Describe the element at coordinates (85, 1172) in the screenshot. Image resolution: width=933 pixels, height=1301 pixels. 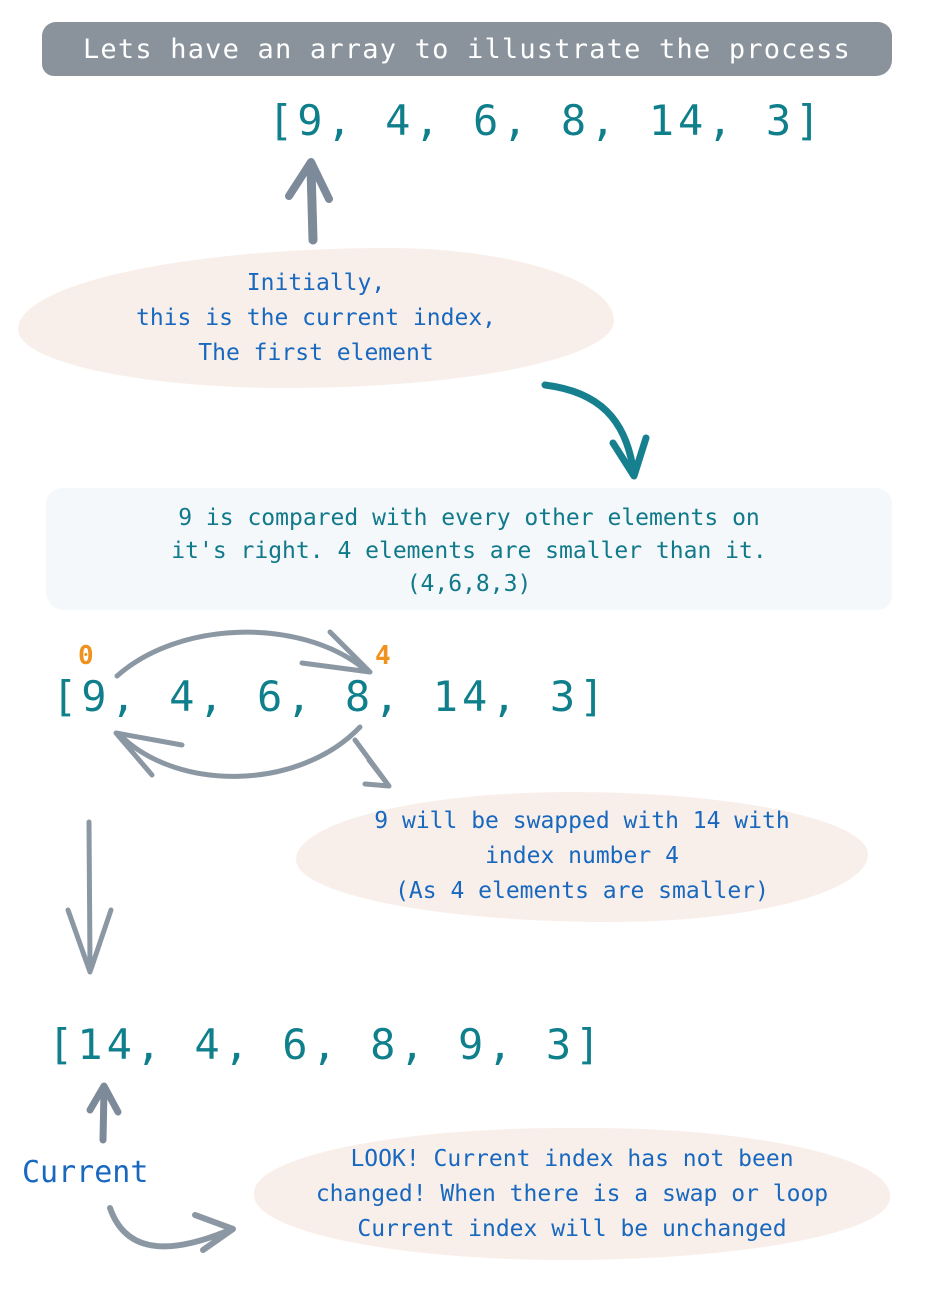
I see `current-index-label: Current` at that location.